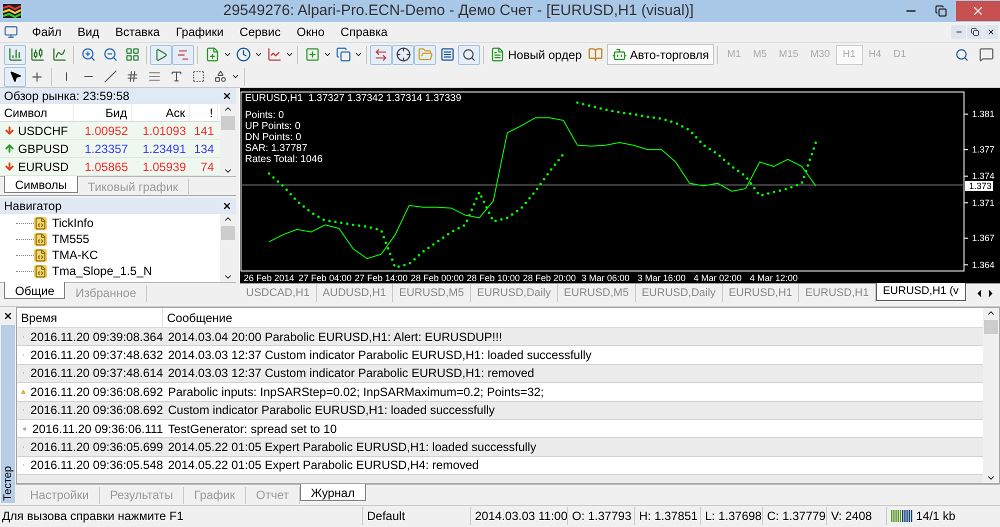 The width and height of the screenshot is (1000, 527). What do you see at coordinates (774, 278) in the screenshot?
I see `x-tick-label: 4 Mar 12:00` at bounding box center [774, 278].